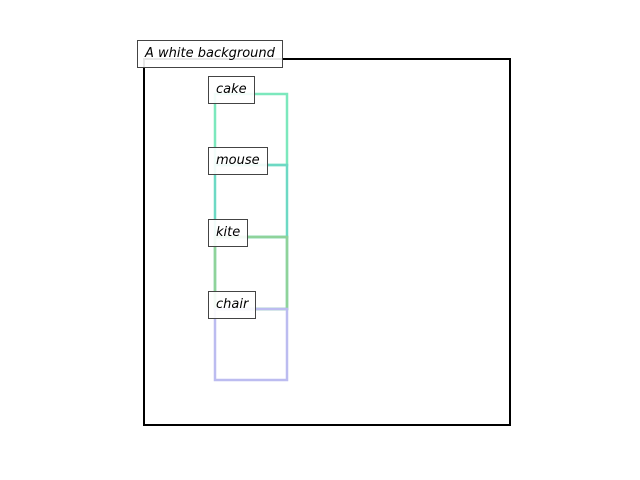 The height and width of the screenshot is (480, 640). Describe the element at coordinates (210, 54) in the screenshot. I see `scene-caption: A white background` at that location.